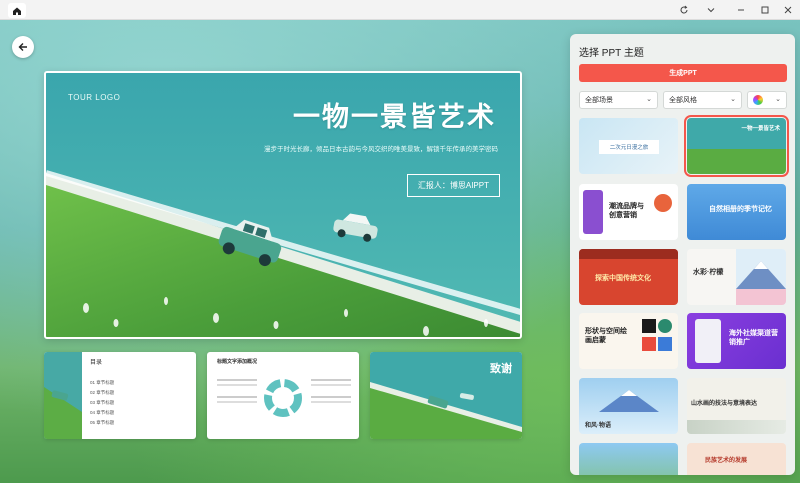  I want to click on slide-logo: TOUR LOGO, so click(94, 97).